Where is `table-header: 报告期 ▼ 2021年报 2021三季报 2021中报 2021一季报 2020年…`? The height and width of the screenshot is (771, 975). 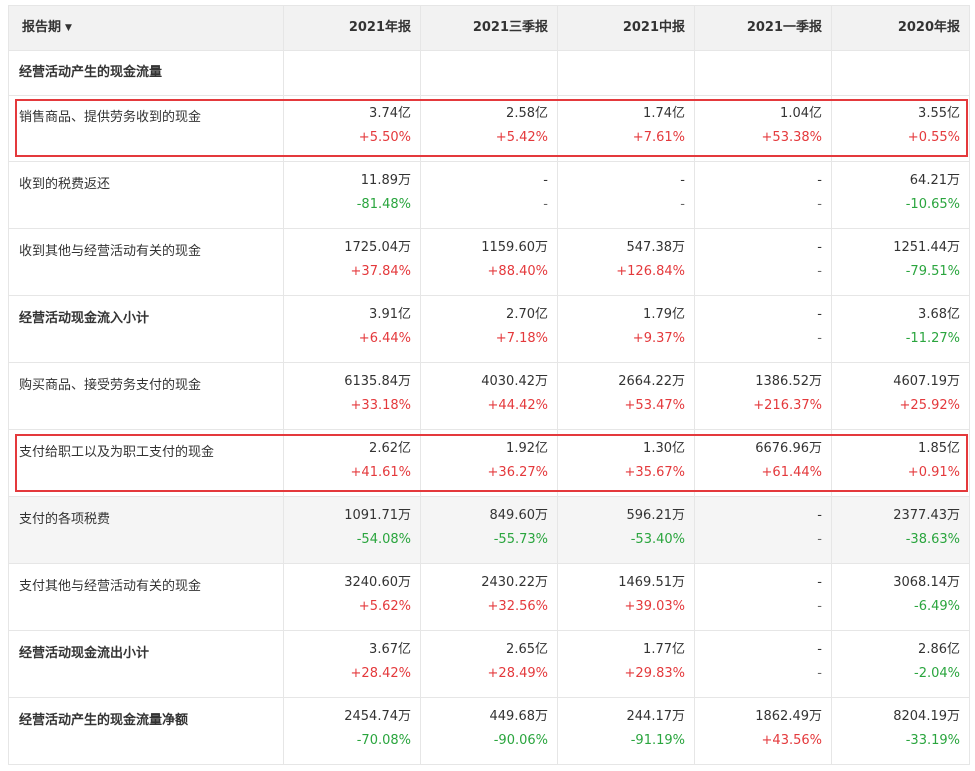 table-header: 报告期 ▼ 2021年报 2021三季报 2021中报 2021一季报 2020年… is located at coordinates (489, 28).